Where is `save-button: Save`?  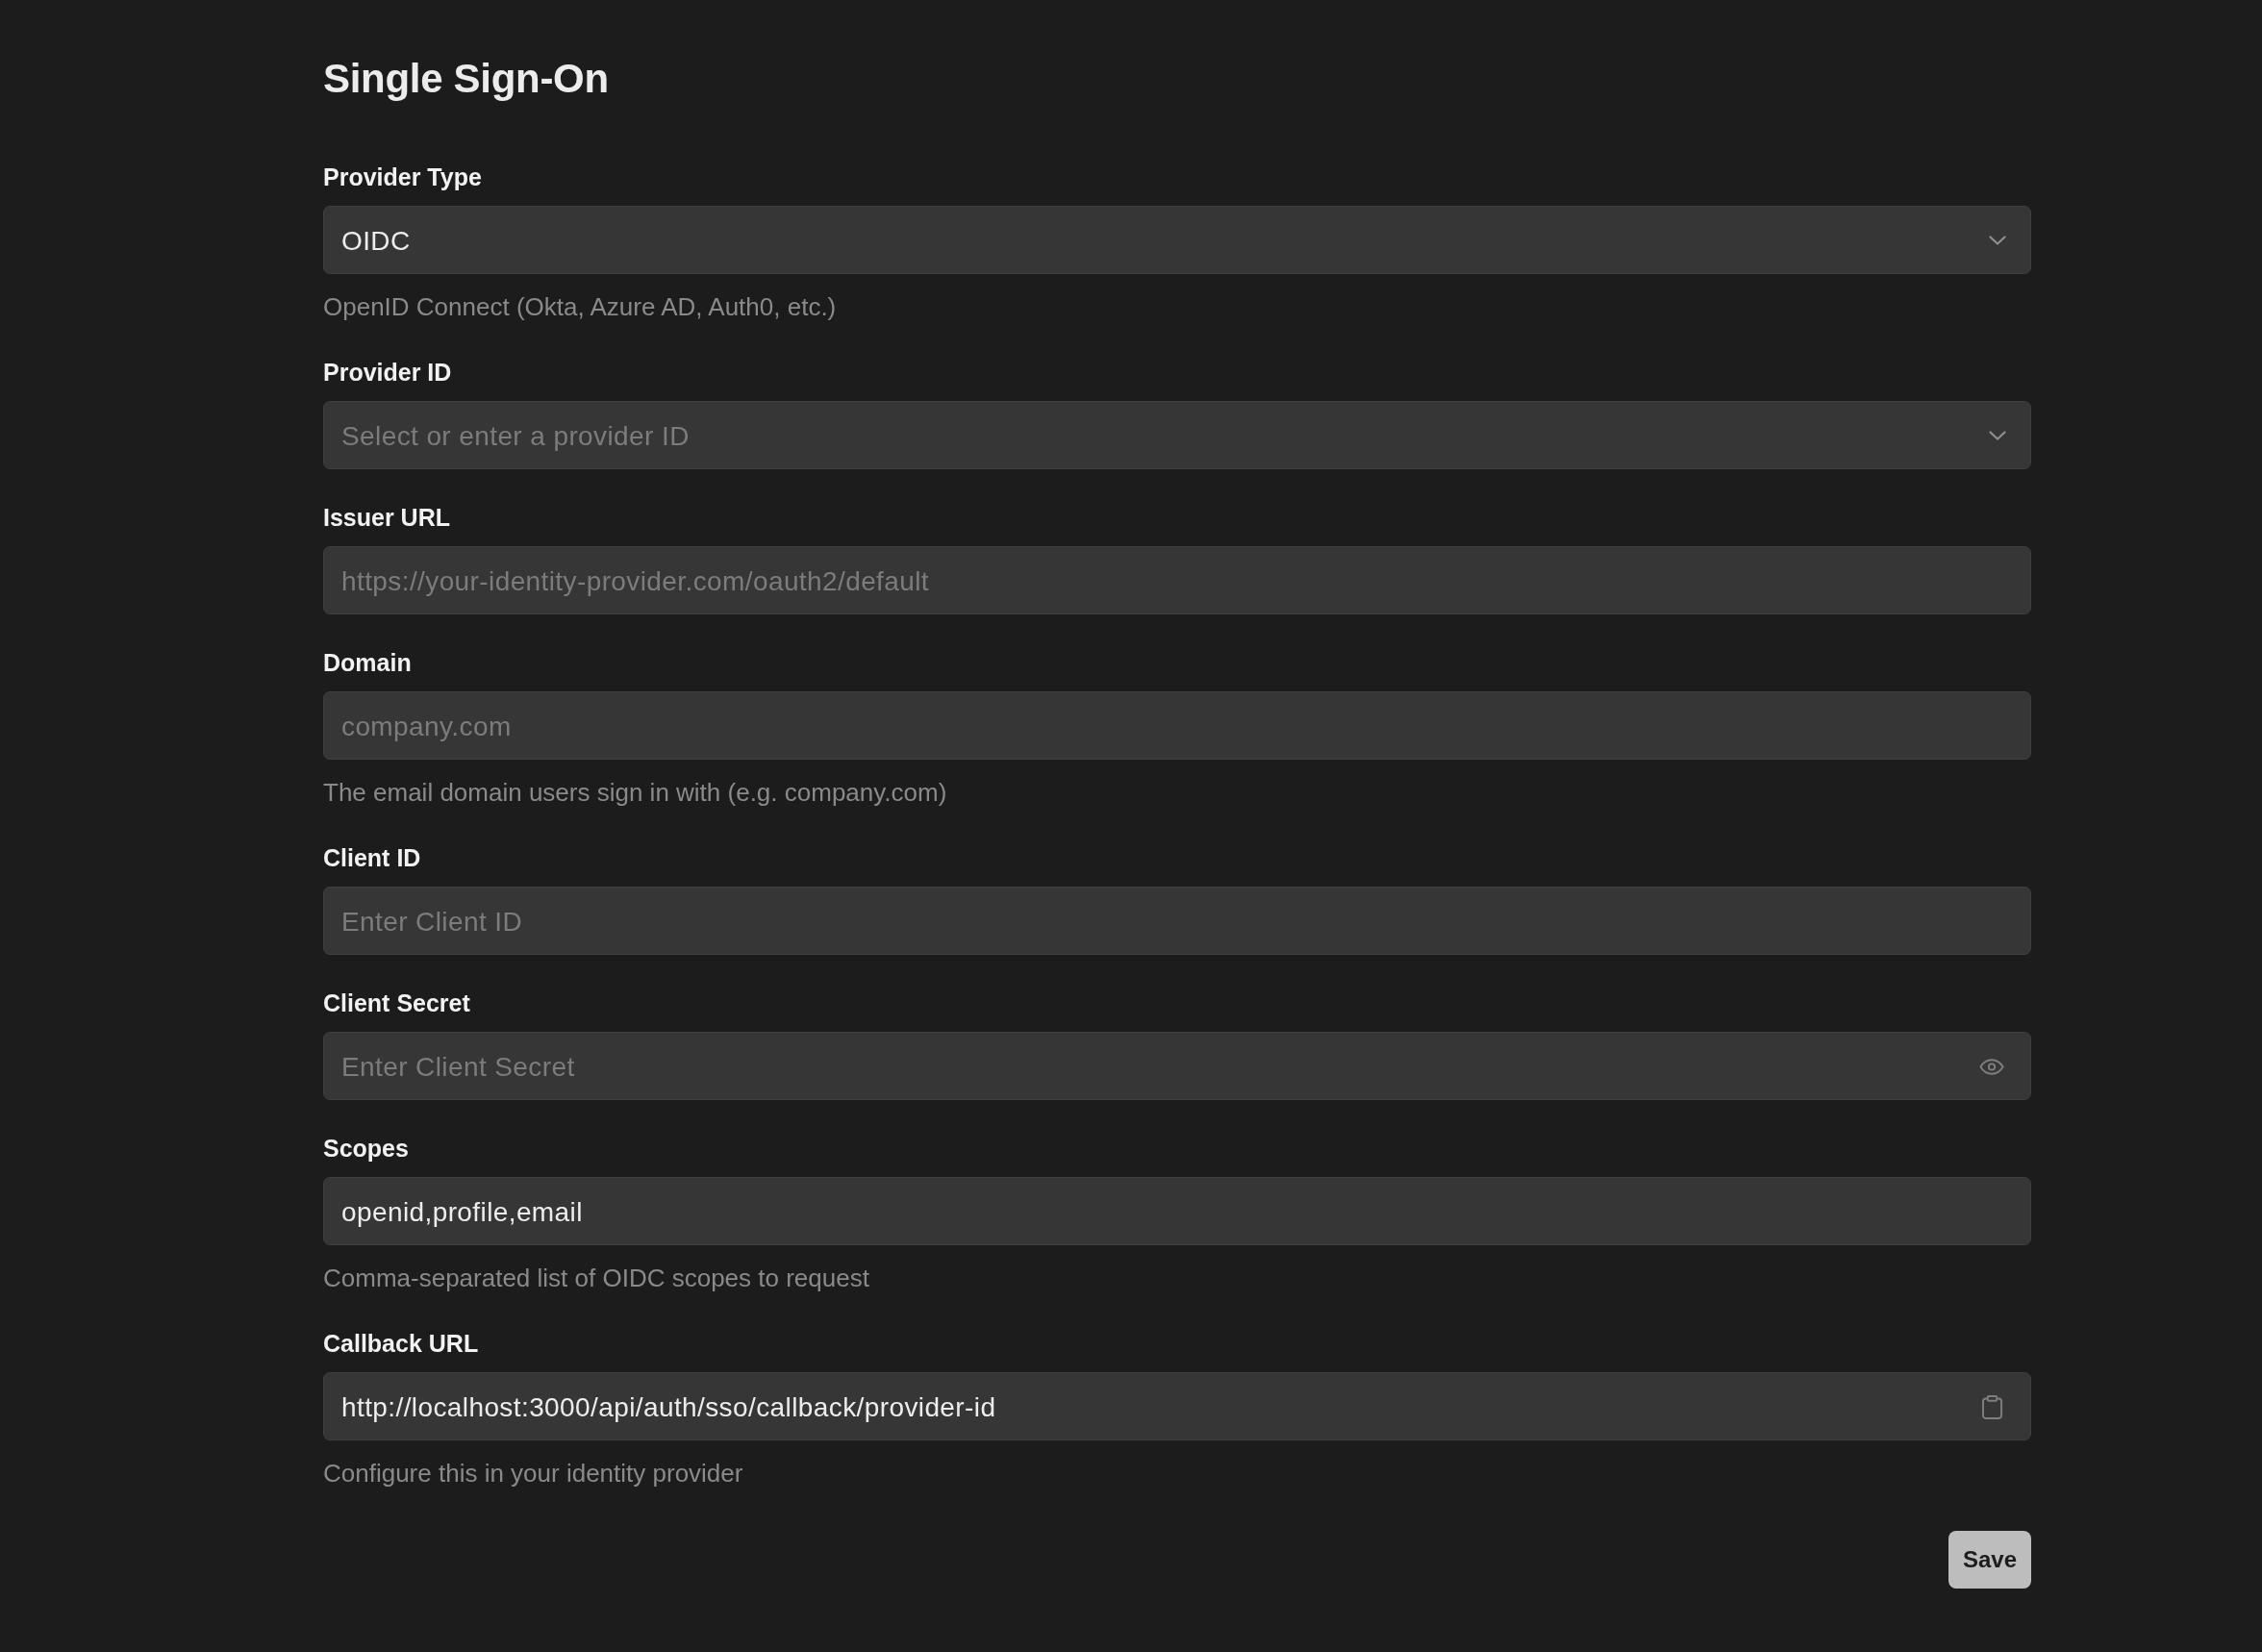
save-button: Save is located at coordinates (1989, 1560).